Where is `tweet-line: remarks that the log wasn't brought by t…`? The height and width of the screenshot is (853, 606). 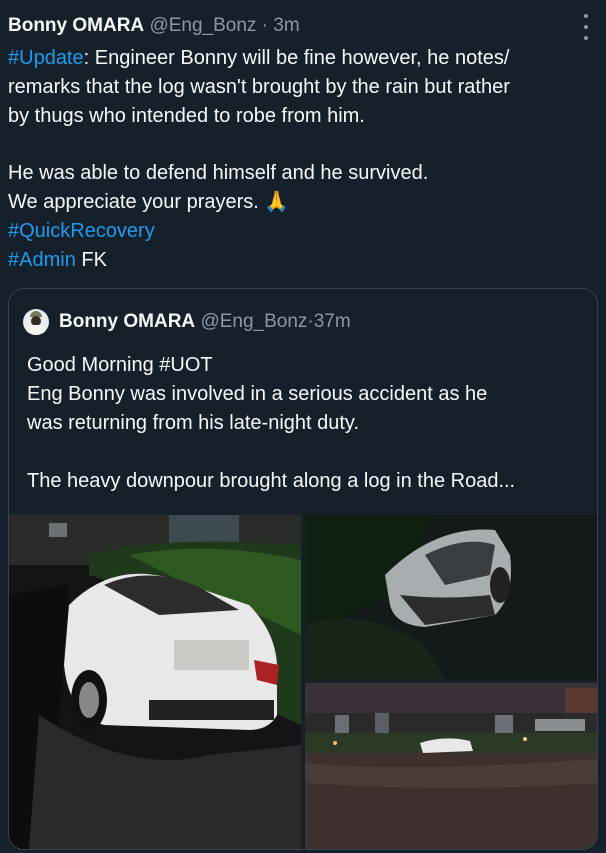 tweet-line: remarks that the log wasn't brought by t… is located at coordinates (259, 87).